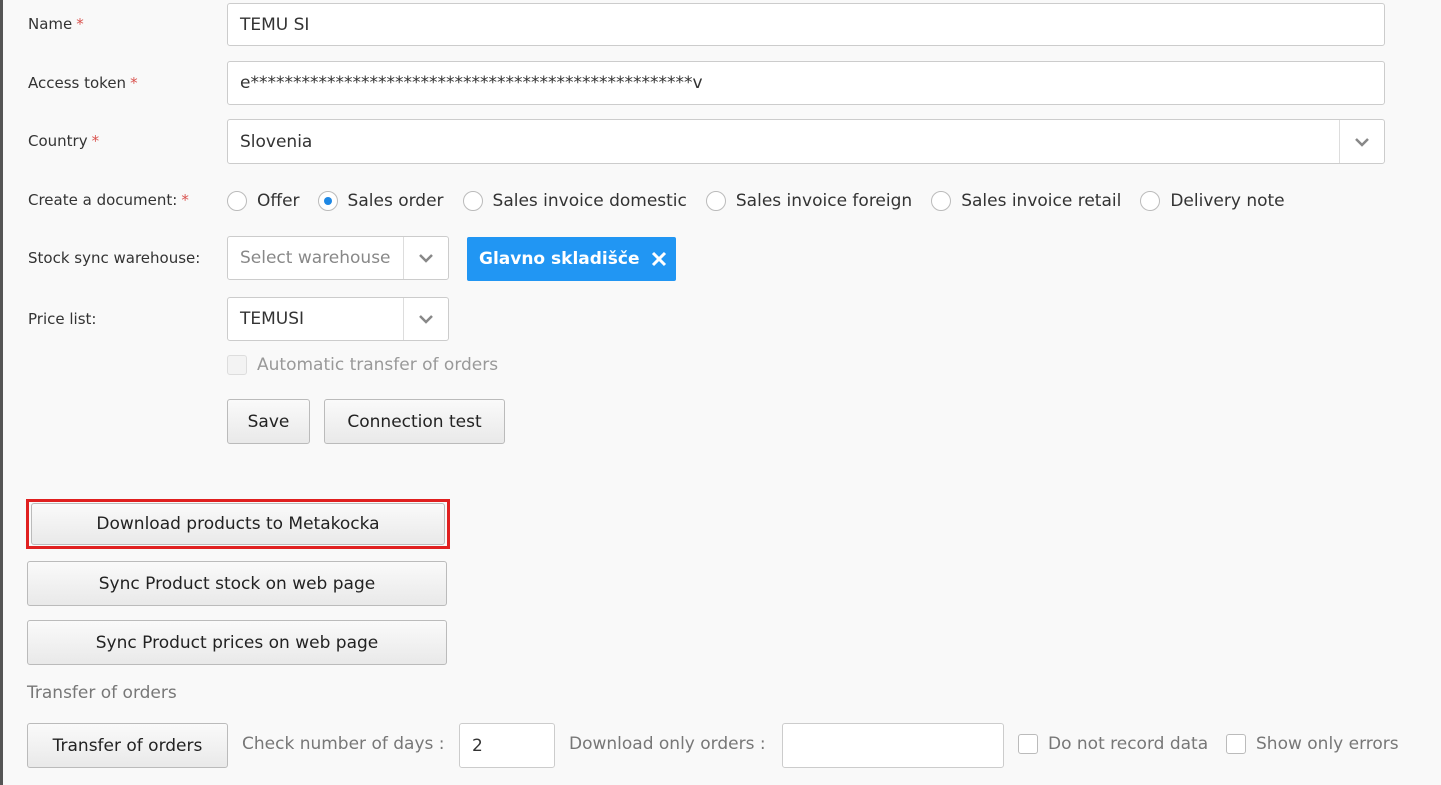  I want to click on warehouse-tag-label: Glavno skladišče, so click(559, 259).